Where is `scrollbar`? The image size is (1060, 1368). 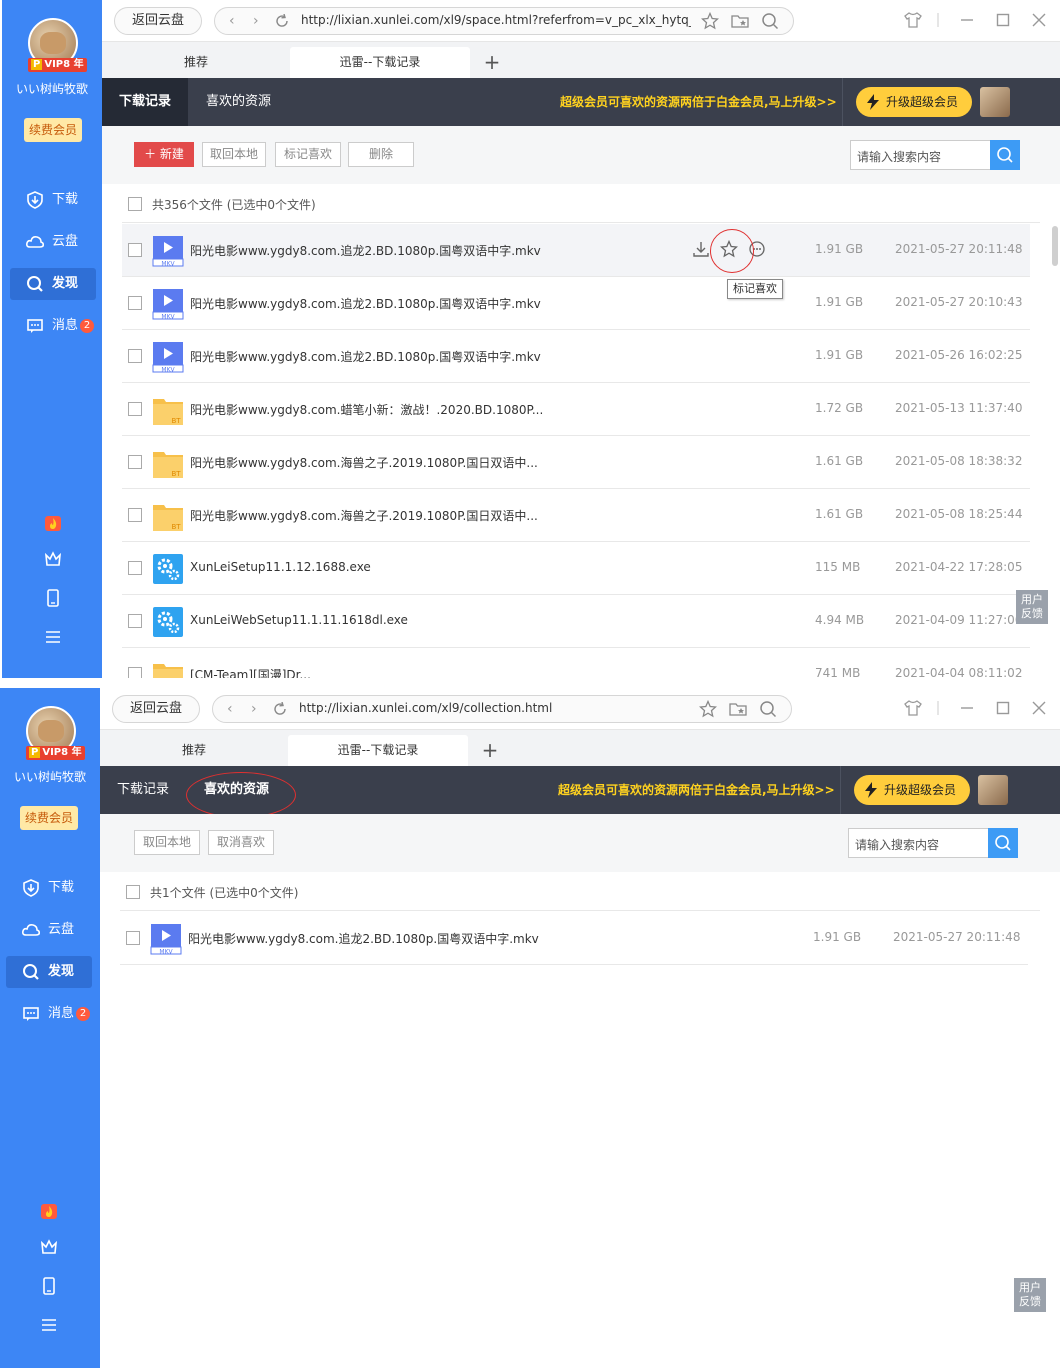 scrollbar is located at coordinates (1055, 246).